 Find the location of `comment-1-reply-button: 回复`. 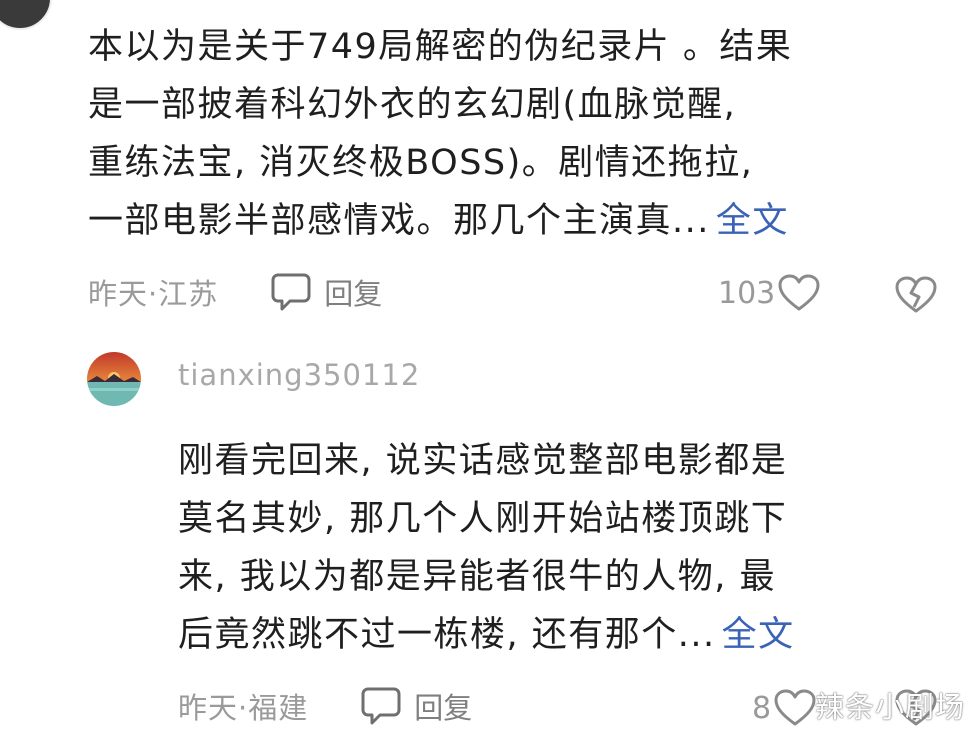

comment-1-reply-button: 回复 is located at coordinates (326, 292).